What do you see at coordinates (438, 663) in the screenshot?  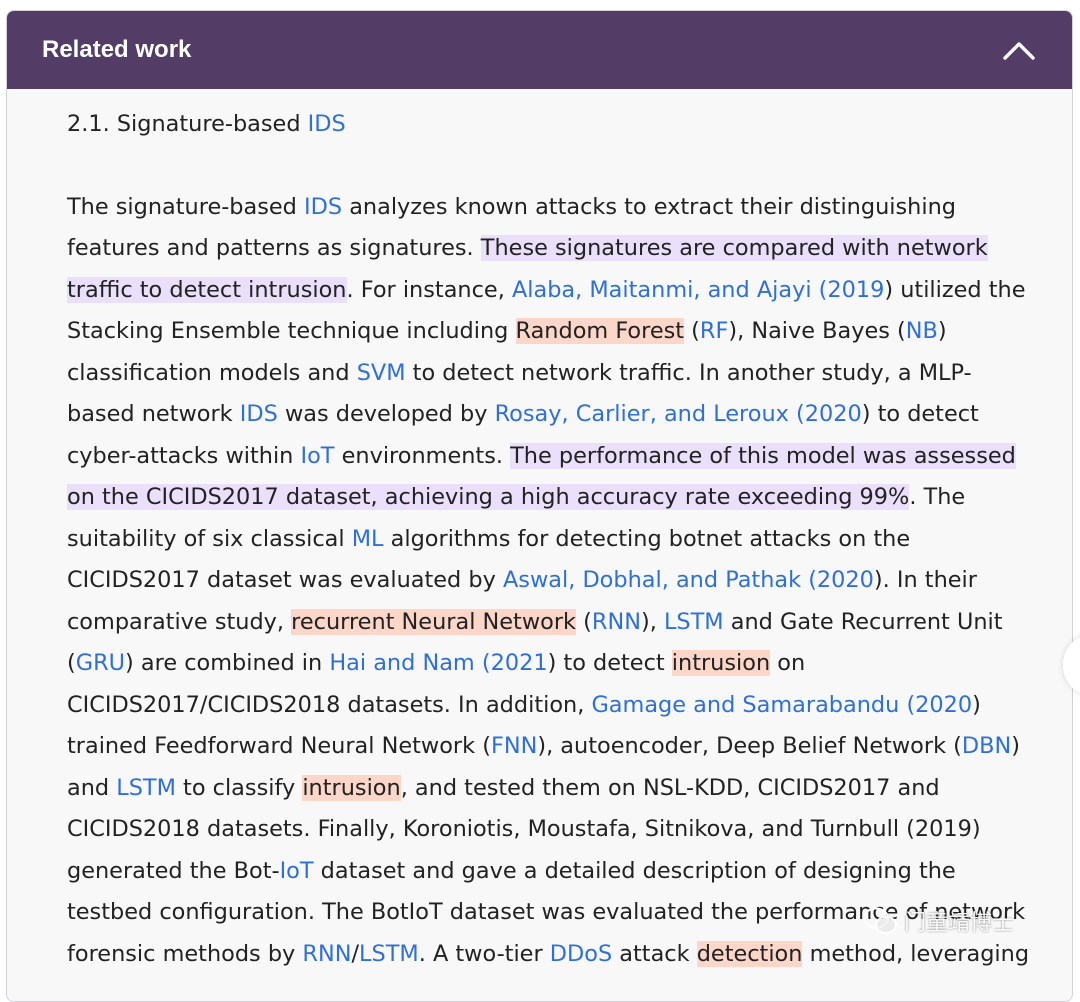 I see `citation-link: Hai and Nam (2021` at bounding box center [438, 663].